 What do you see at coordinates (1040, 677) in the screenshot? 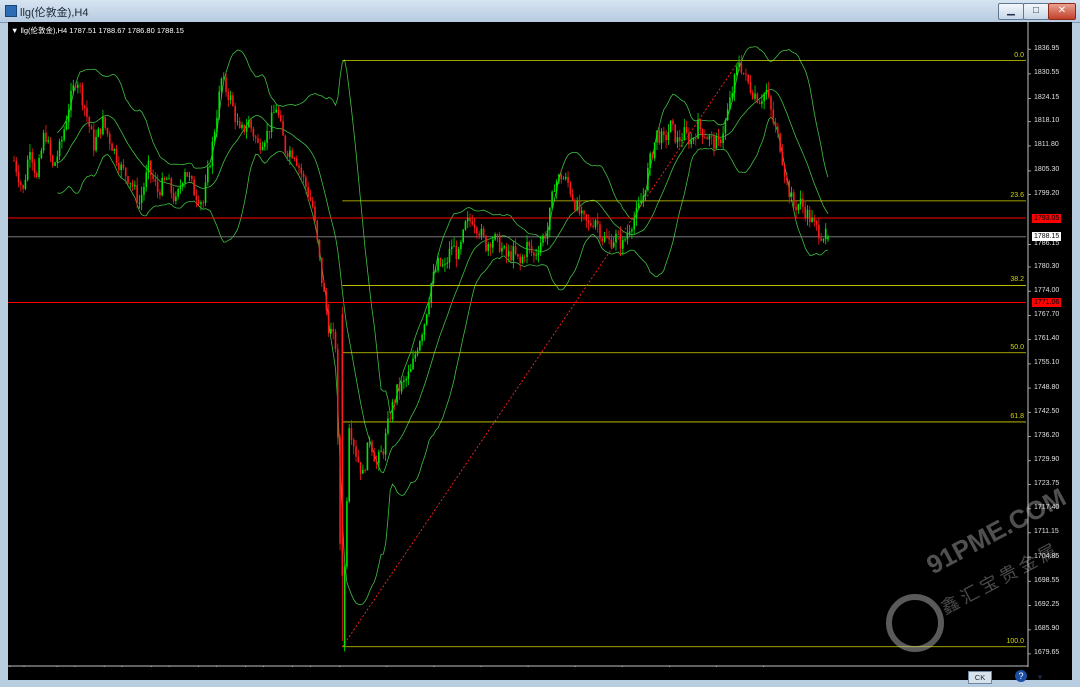
I see `dropdown-icon: ▼` at bounding box center [1040, 677].